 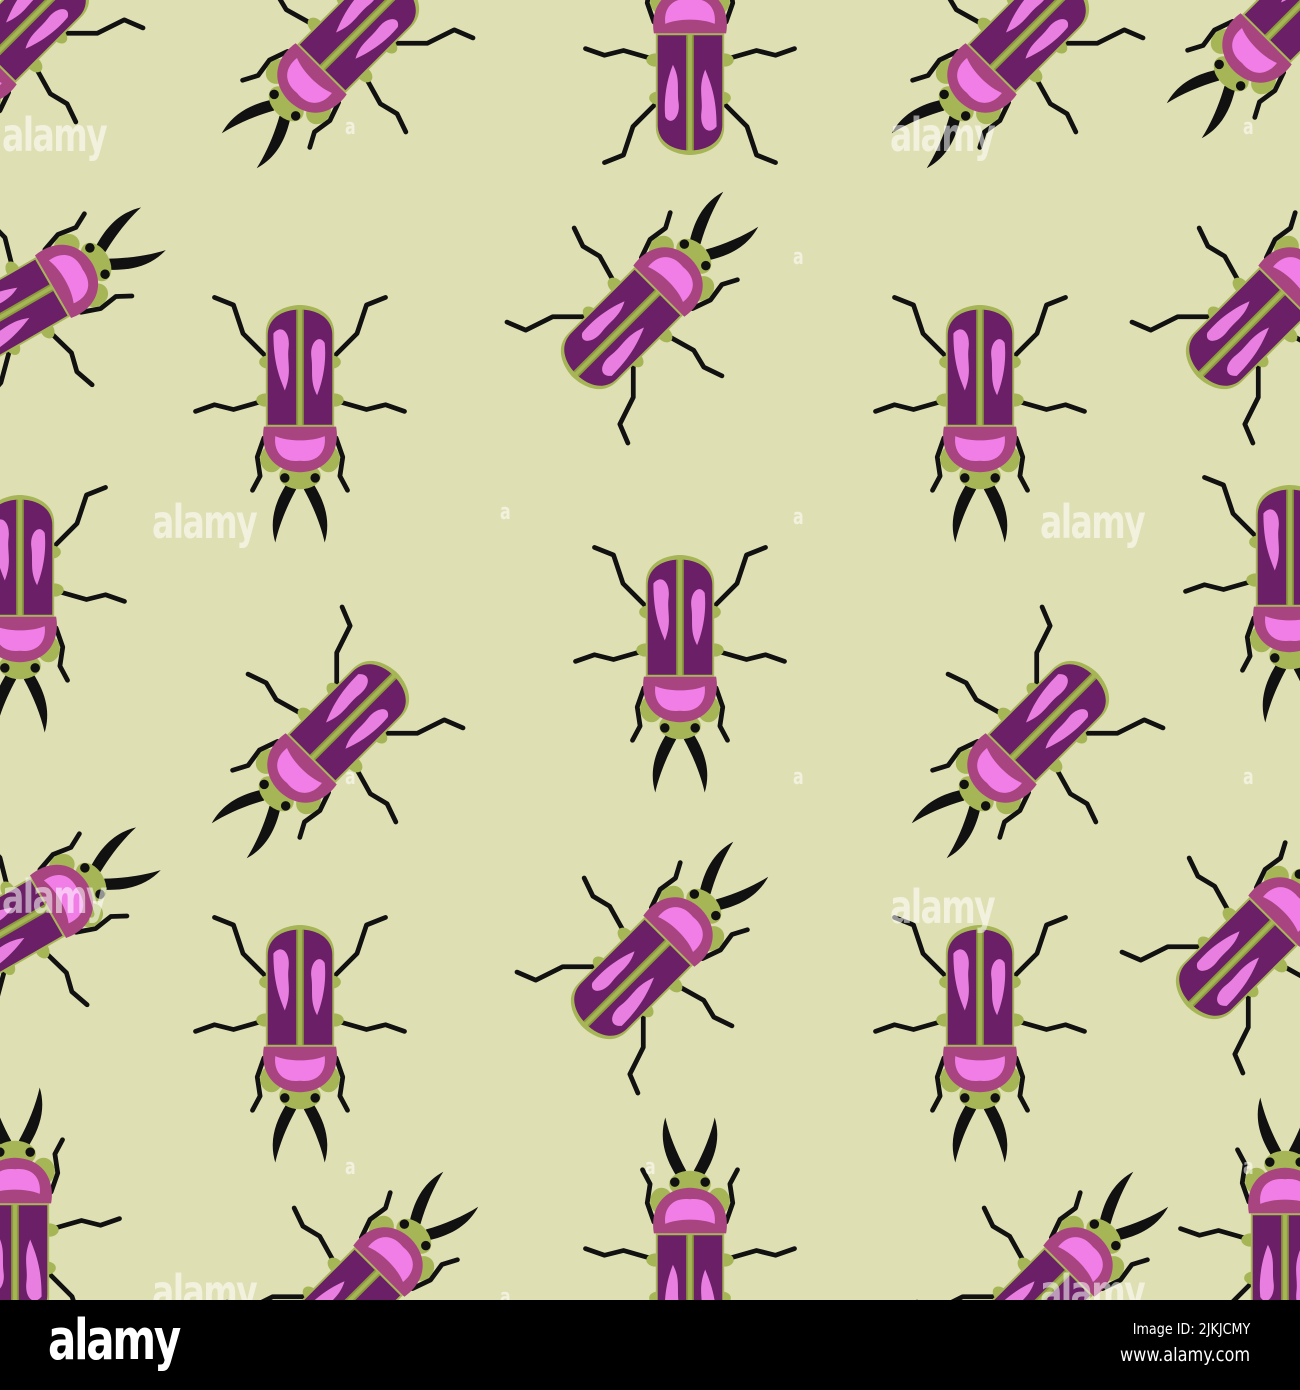 What do you see at coordinates (650, 1345) in the screenshot?
I see `footer-bar: alamy Image ID: 2JKJCMY www.alamy.com` at bounding box center [650, 1345].